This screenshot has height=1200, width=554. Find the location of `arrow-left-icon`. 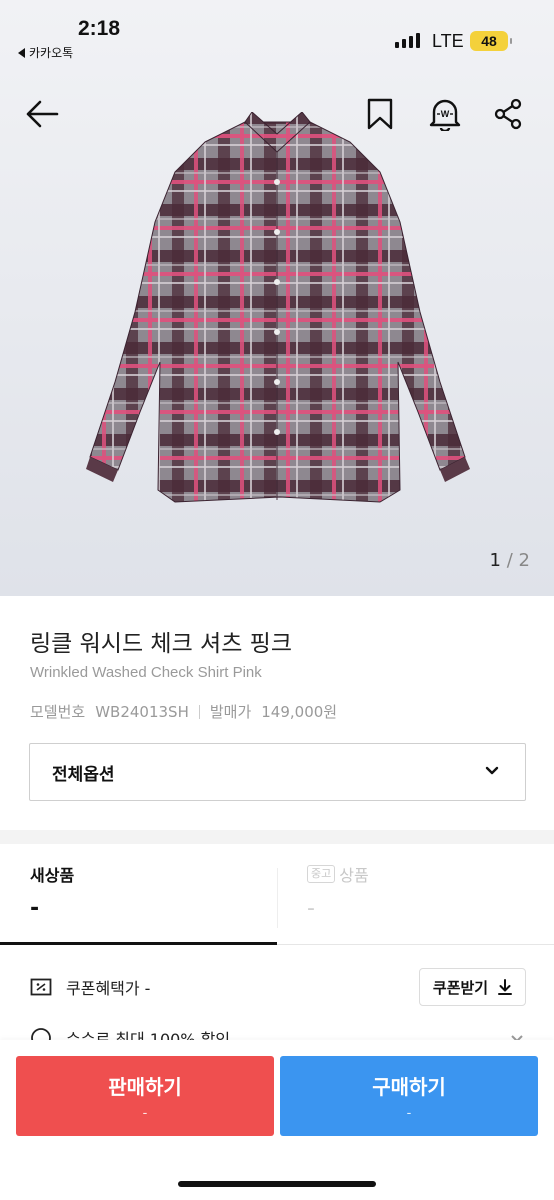

arrow-left-icon is located at coordinates (42, 114).